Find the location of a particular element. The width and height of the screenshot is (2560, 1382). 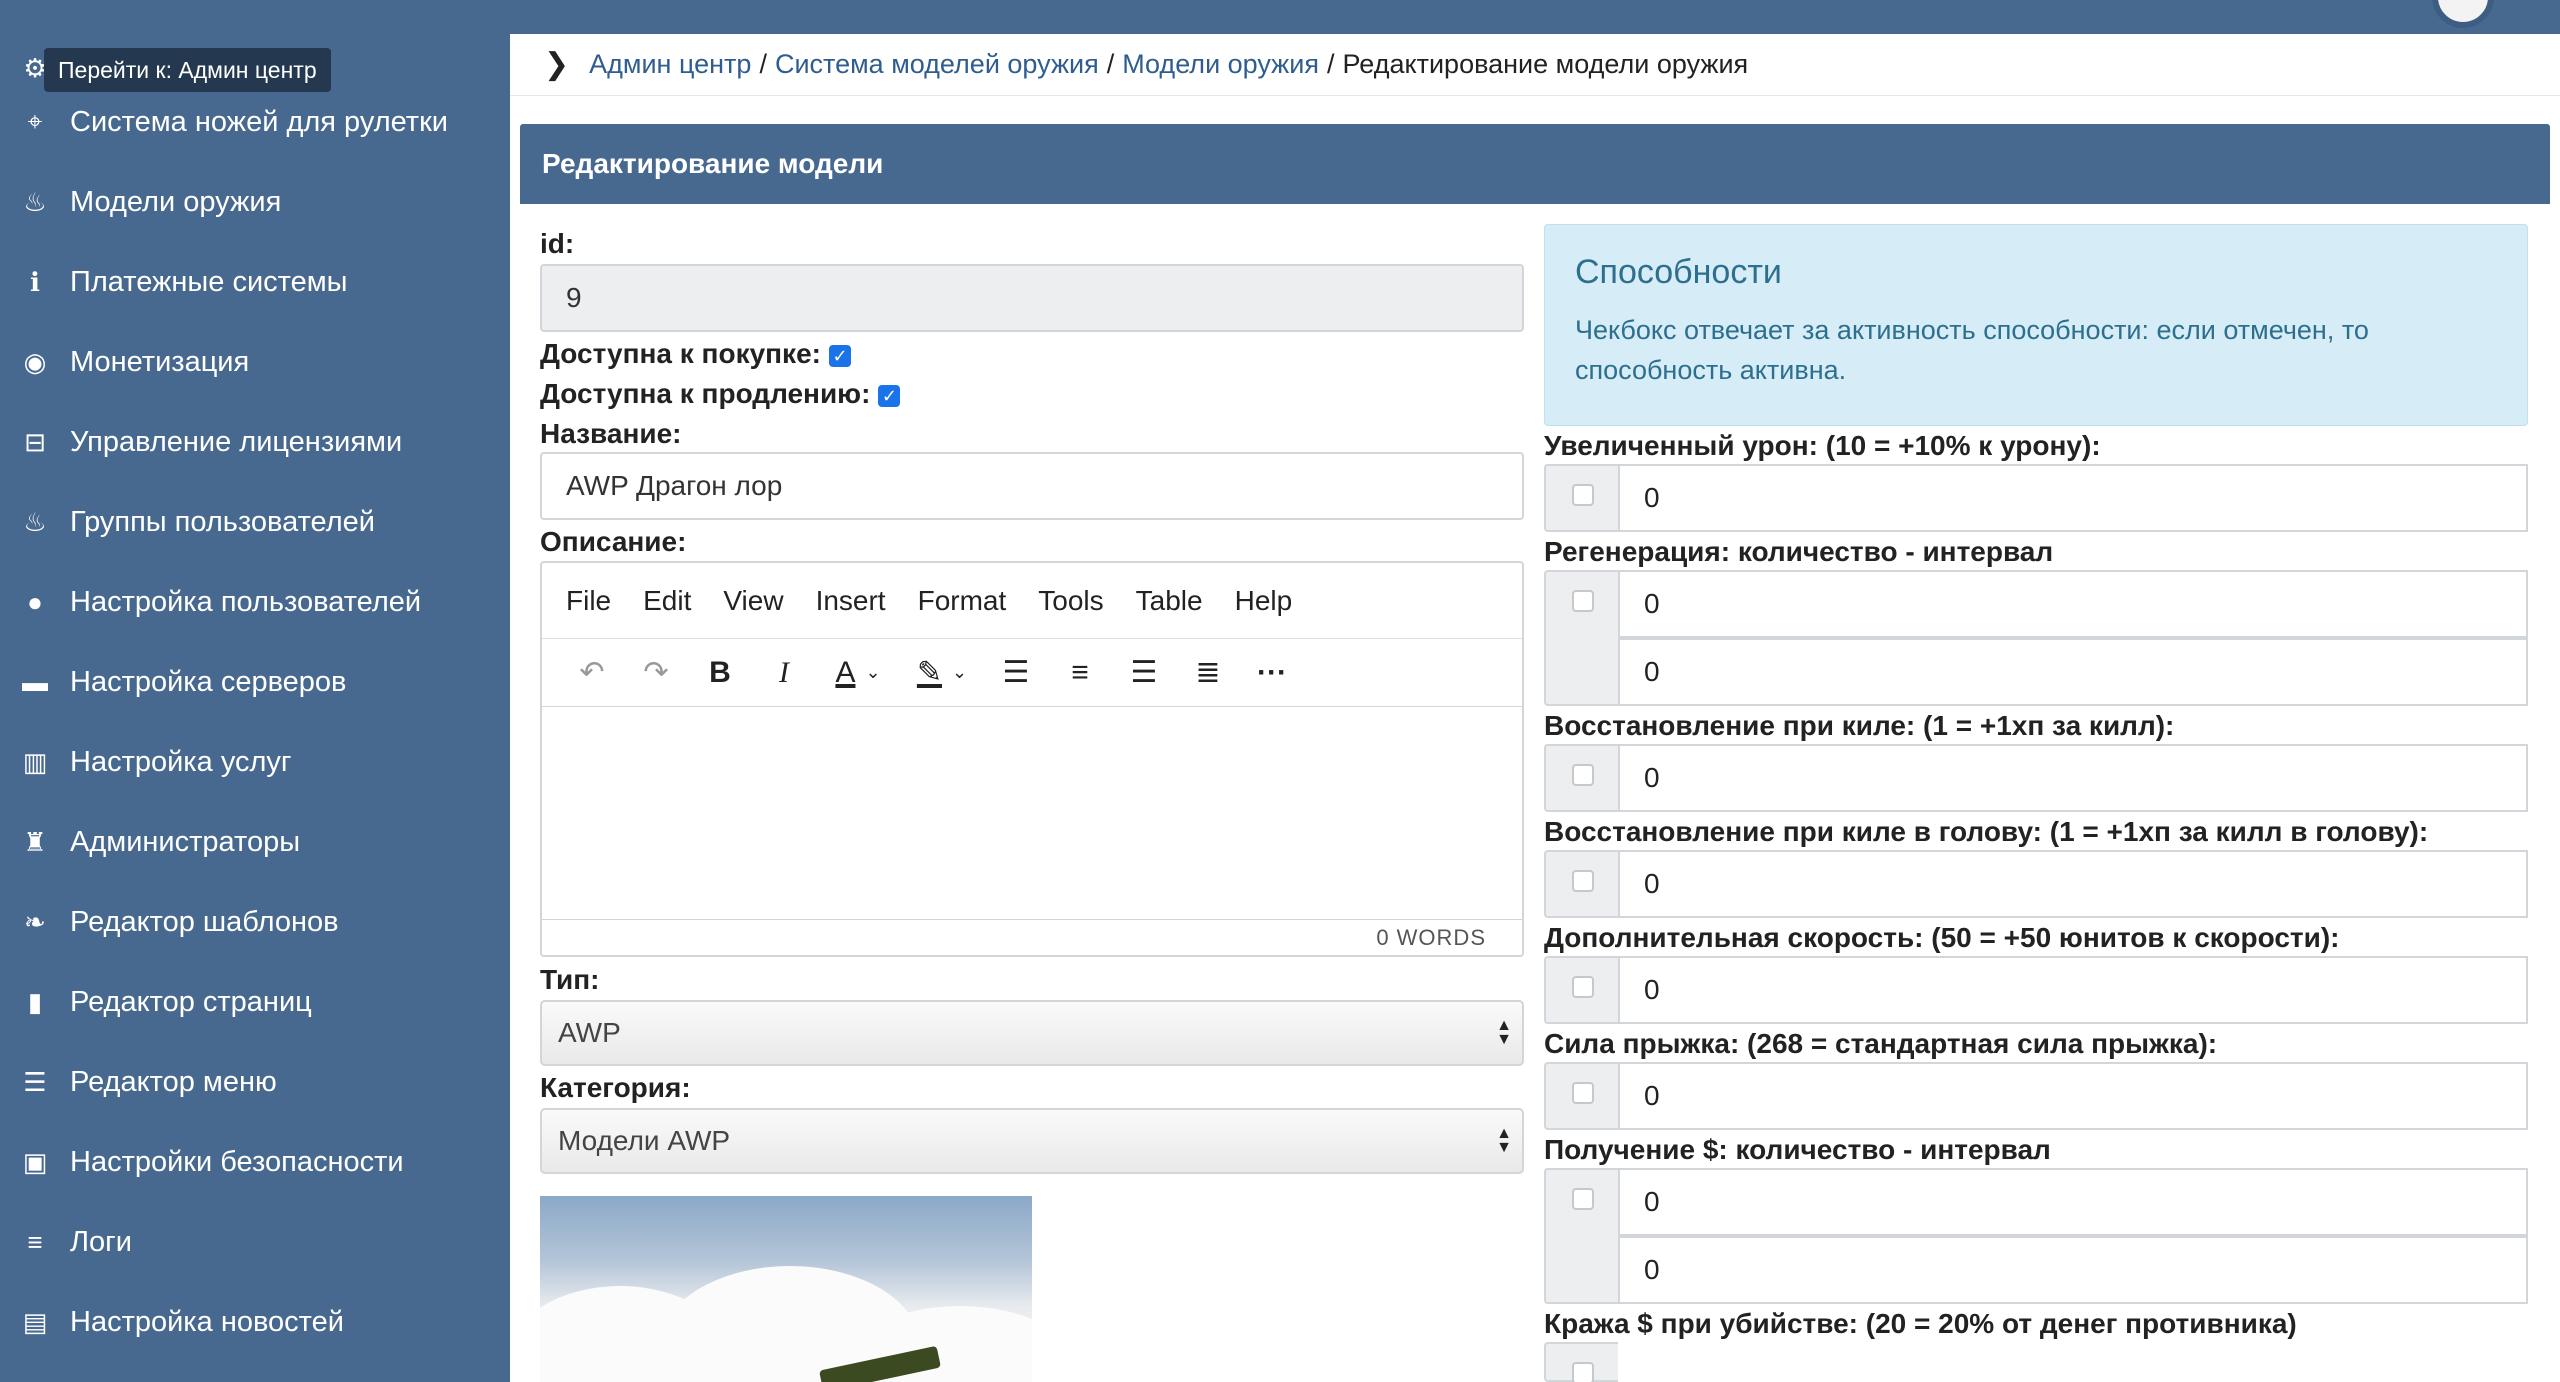

sidebar-item: ♜ Администраторы is located at coordinates (255, 842).